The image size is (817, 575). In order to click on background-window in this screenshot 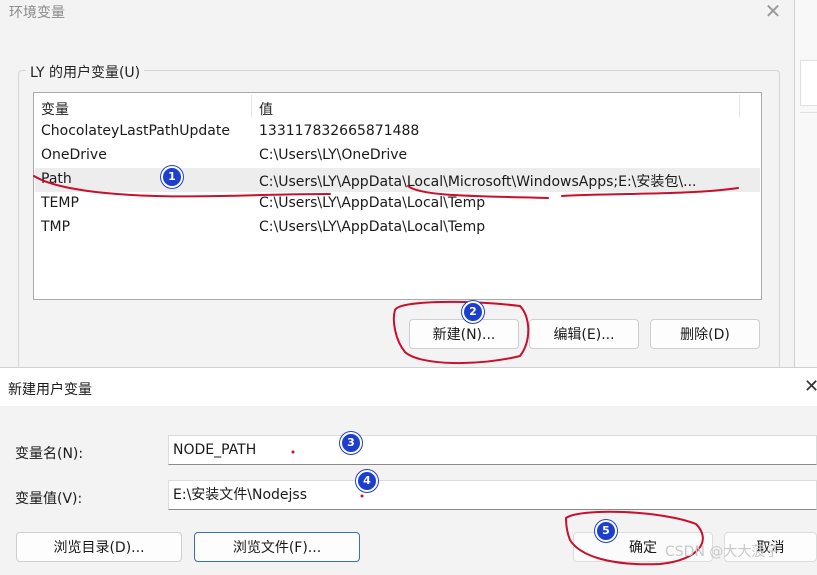, I will do `click(806, 186)`.